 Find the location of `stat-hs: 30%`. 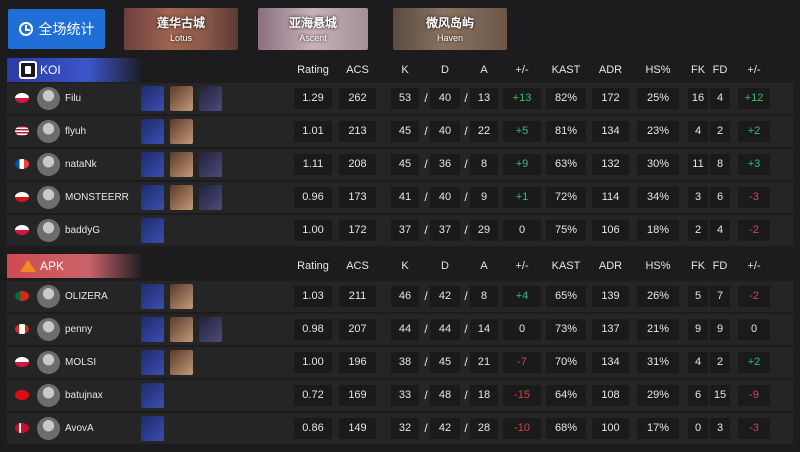

stat-hs: 30% is located at coordinates (658, 164).